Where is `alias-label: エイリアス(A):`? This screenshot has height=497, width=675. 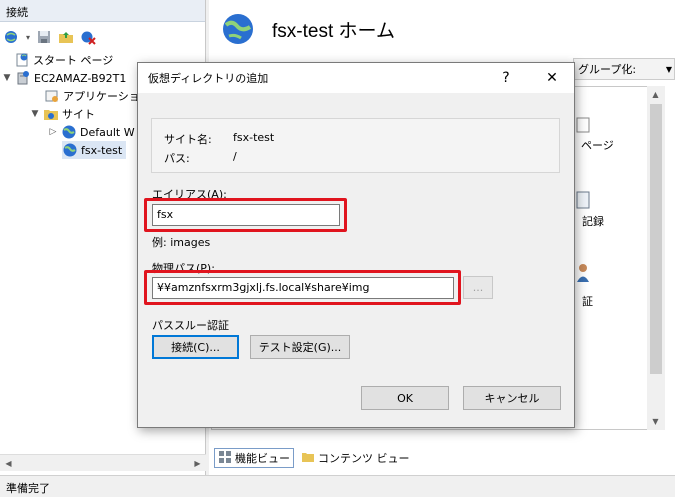 alias-label: エイリアス(A): is located at coordinates (189, 194).